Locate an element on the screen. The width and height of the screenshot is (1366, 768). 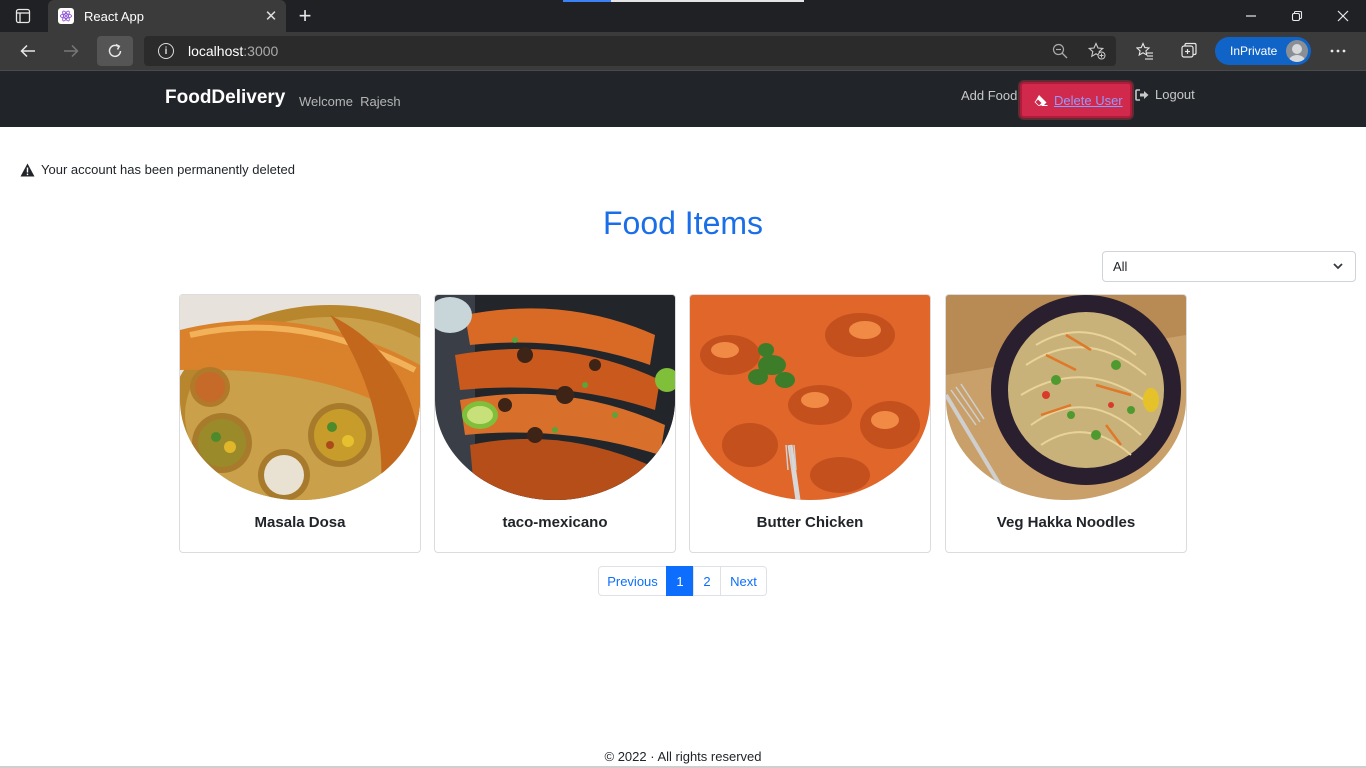
food-card: Veg Hakka Noodles is located at coordinates (1066, 423).